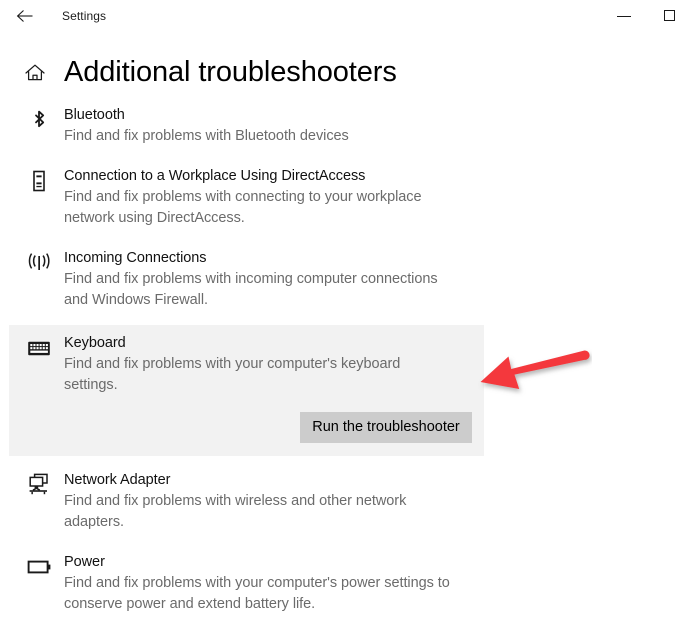  What do you see at coordinates (624, 16) in the screenshot?
I see `minimize-icon` at bounding box center [624, 16].